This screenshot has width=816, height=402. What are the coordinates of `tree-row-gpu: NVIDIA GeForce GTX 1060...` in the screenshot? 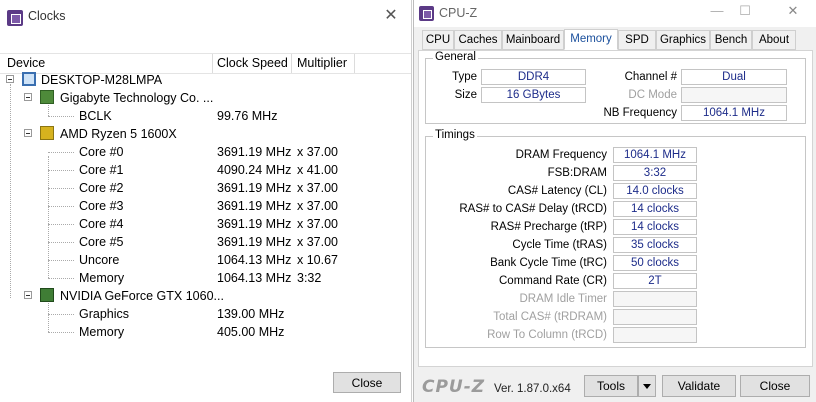 It's located at (205, 296).